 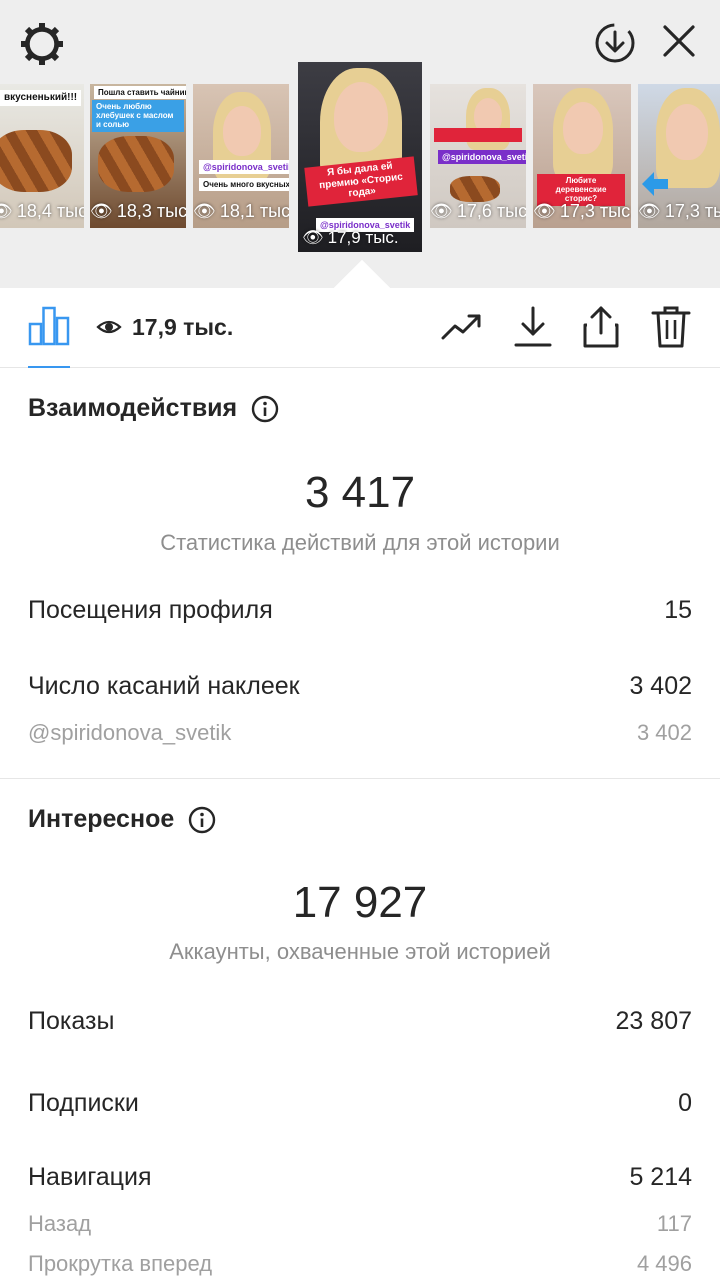 I want to click on delete-button, so click(x=671, y=327).